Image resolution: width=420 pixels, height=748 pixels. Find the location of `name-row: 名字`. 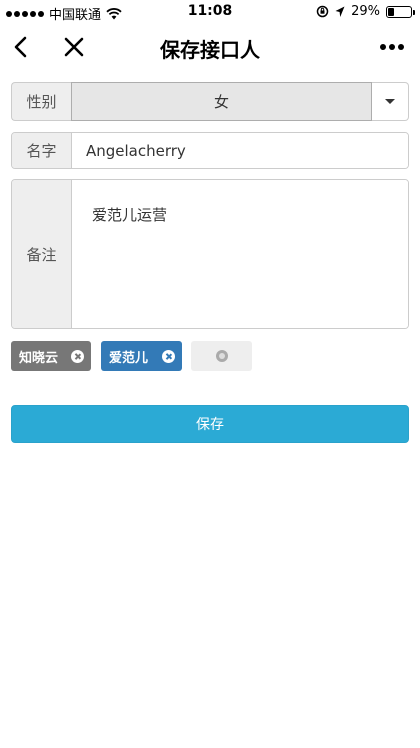

name-row: 名字 is located at coordinates (210, 150).